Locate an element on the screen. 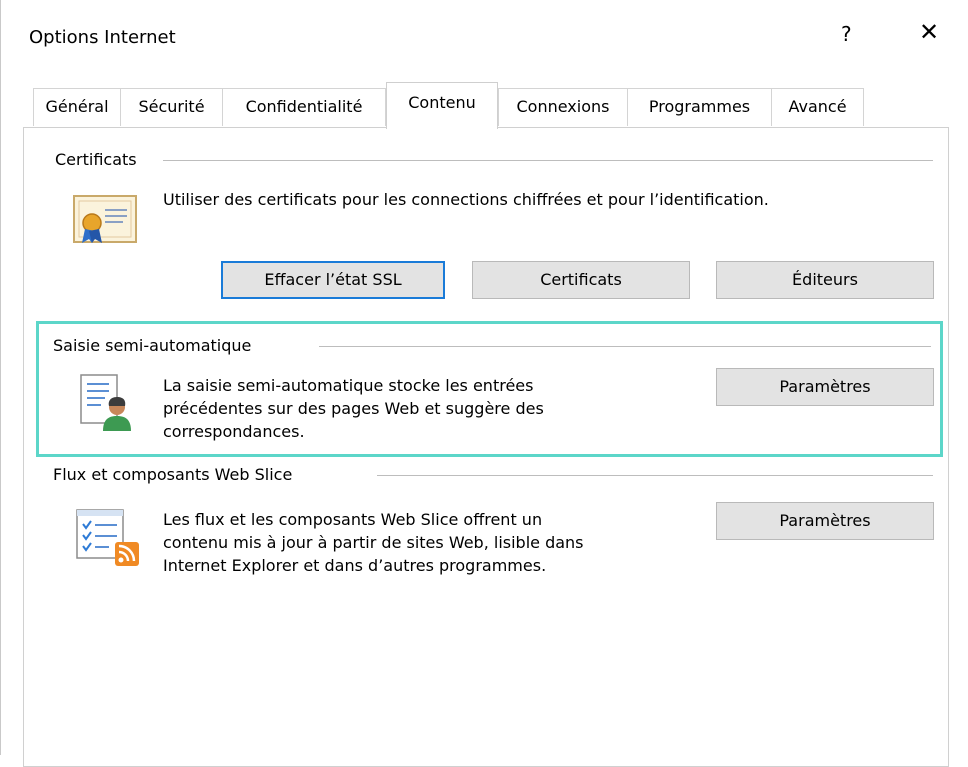 This screenshot has height=767, width=968. autocomplete-description-line: correspondances. is located at coordinates (234, 431).